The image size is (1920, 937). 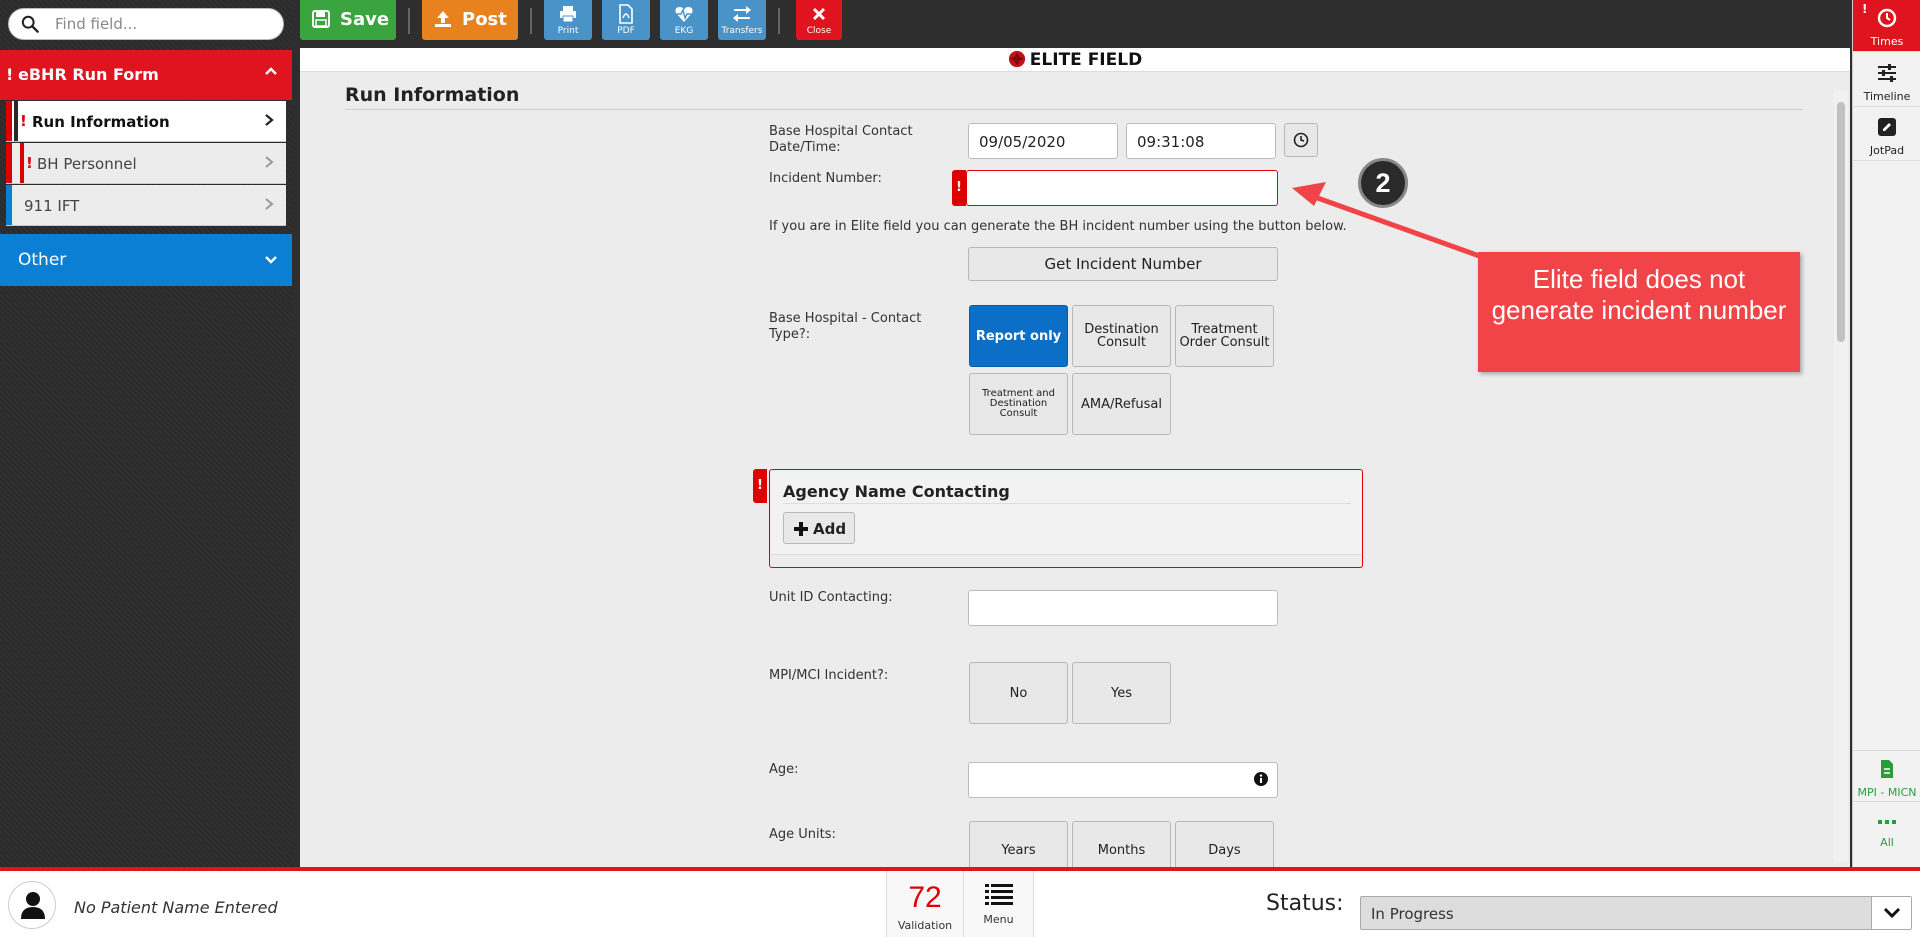 What do you see at coordinates (1018, 336) in the screenshot?
I see `contact-type-report-only: Report only` at bounding box center [1018, 336].